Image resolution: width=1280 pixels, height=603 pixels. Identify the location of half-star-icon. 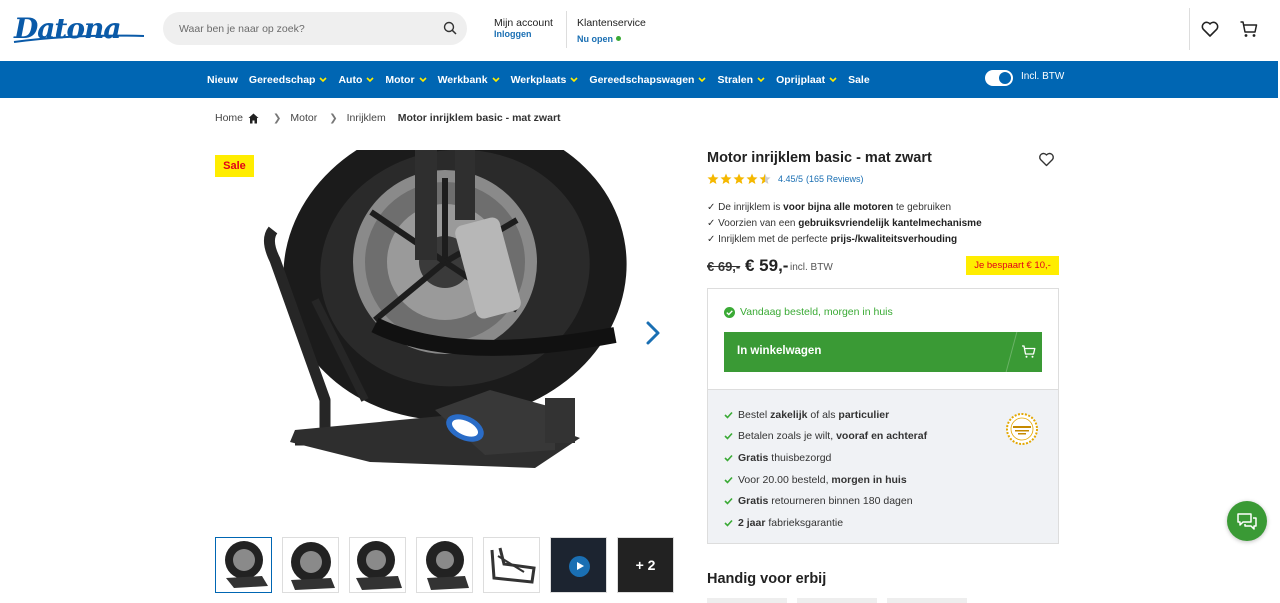
(765, 178).